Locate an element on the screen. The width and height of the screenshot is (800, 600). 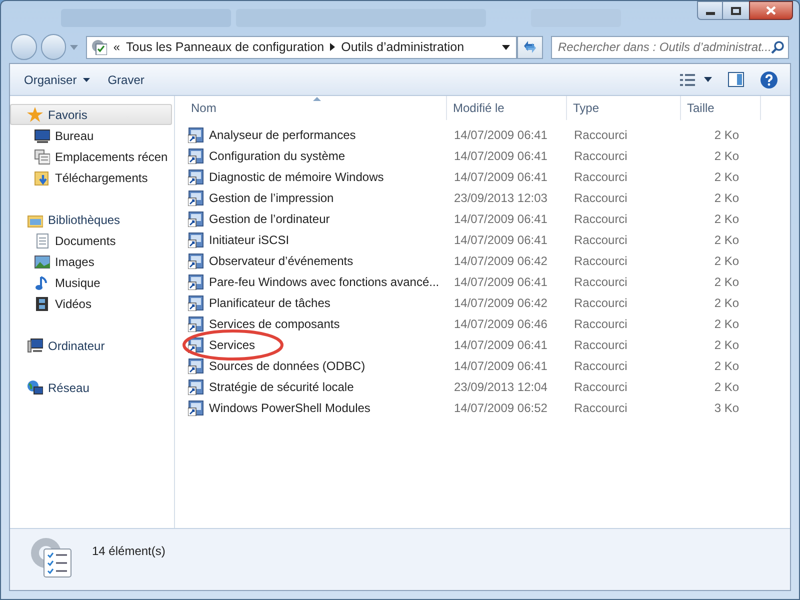
table-cell-text: 23/09/2013 12:04 is located at coordinates (500, 387).